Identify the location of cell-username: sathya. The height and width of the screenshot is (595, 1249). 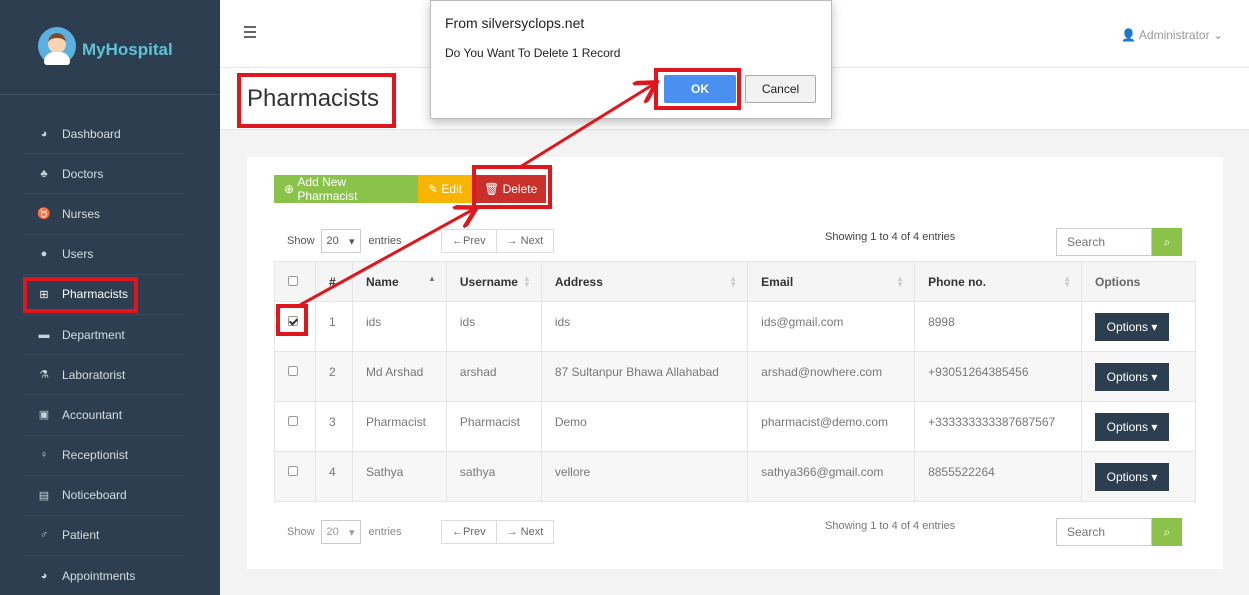
(493, 476).